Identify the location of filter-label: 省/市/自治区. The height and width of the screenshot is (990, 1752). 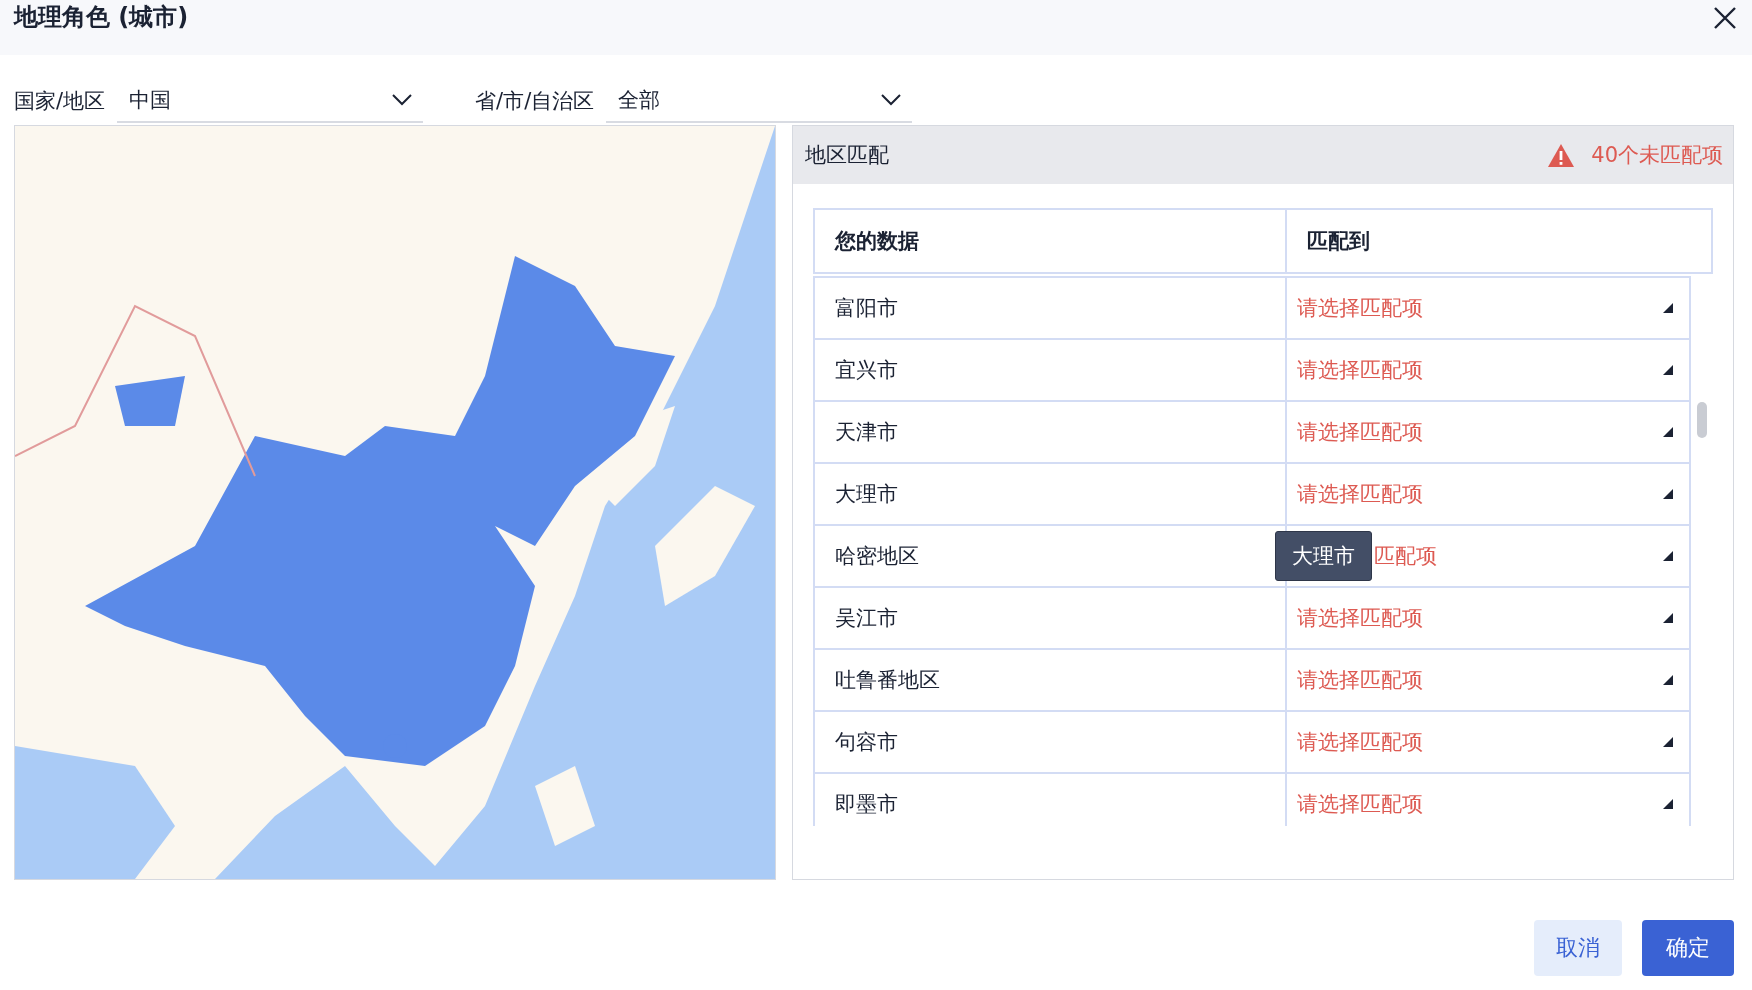
(535, 101).